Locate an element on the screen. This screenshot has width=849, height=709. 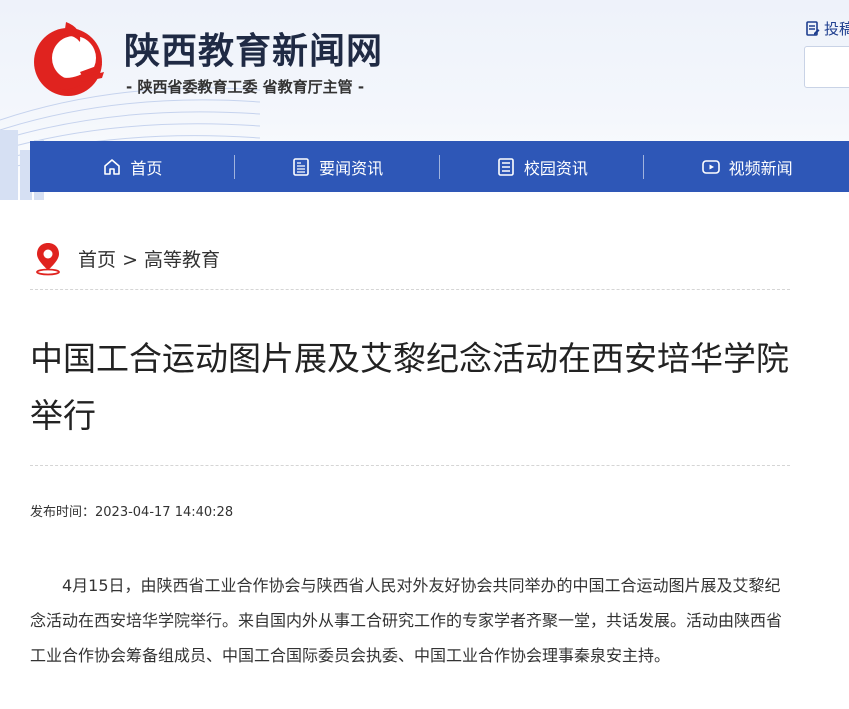
breadcrumb-home-link: 首页 is located at coordinates (97, 260).